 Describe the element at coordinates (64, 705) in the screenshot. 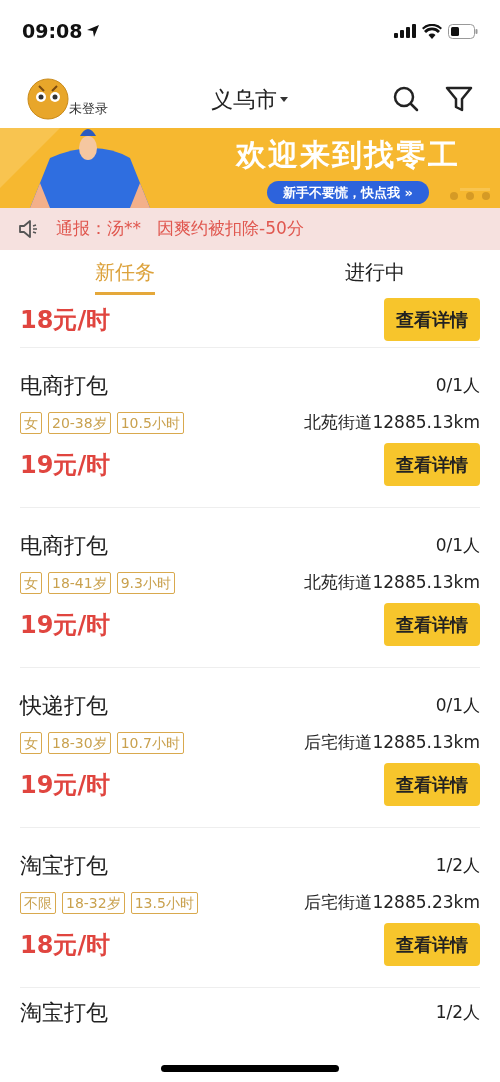

I see `job-title: 快递打包` at that location.